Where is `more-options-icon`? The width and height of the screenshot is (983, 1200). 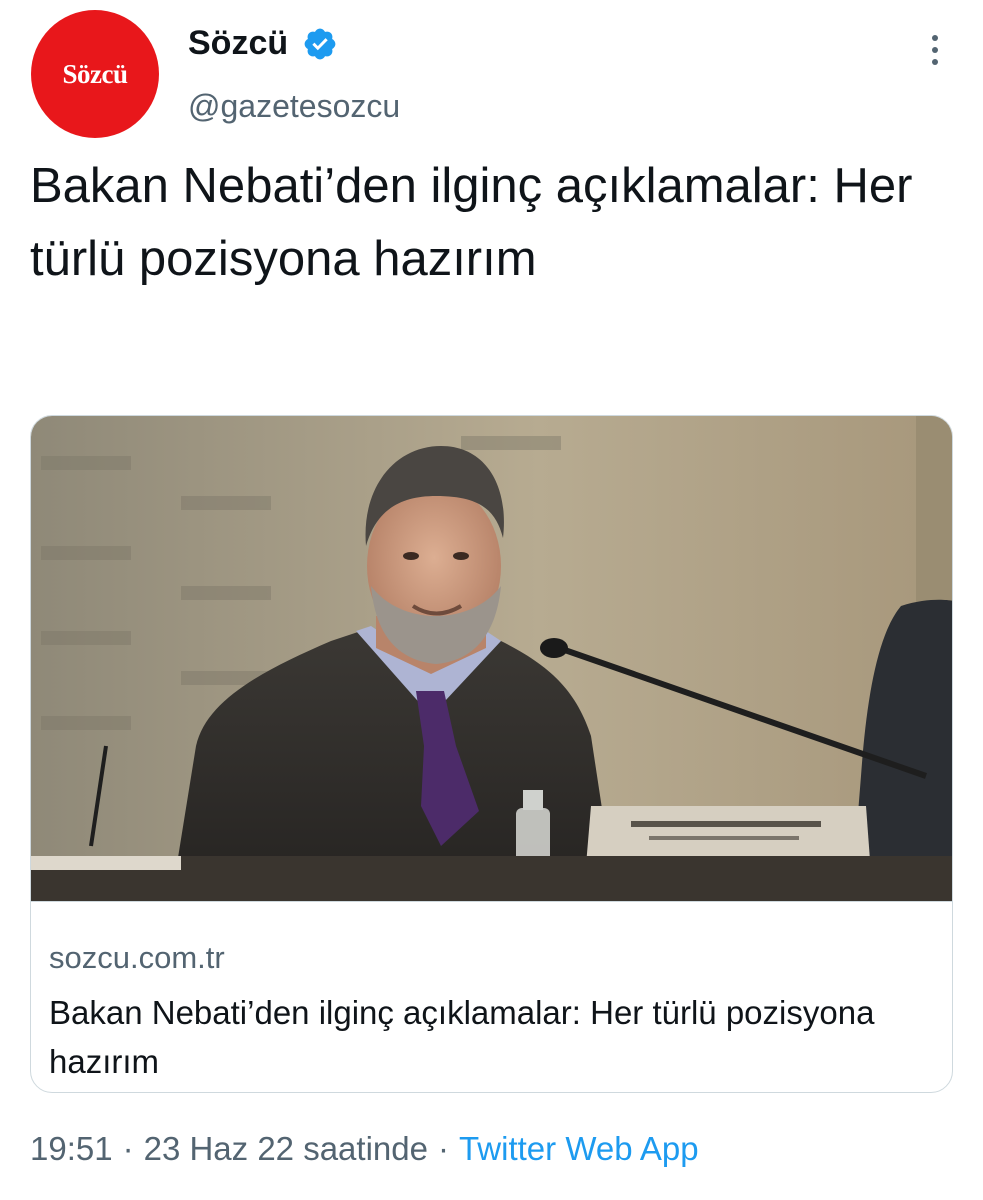 more-options-icon is located at coordinates (935, 50).